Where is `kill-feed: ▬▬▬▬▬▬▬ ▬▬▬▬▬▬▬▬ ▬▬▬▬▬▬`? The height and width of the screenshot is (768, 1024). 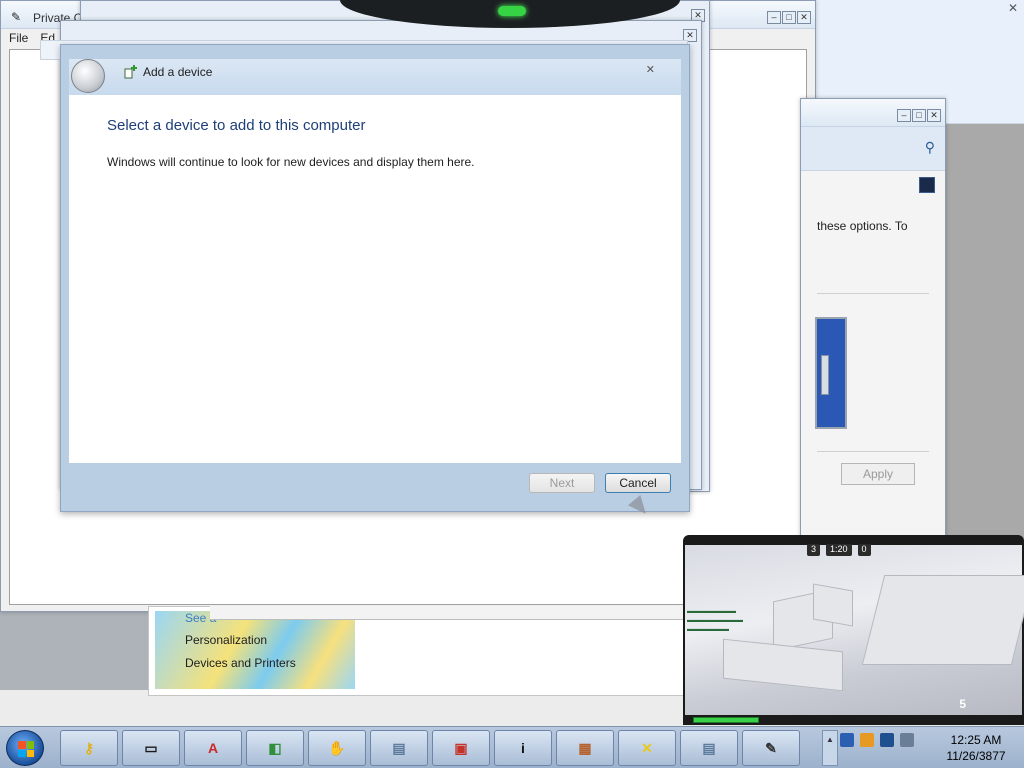
kill-feed: ▬▬▬▬▬▬▬ ▬▬▬▬▬▬▬▬ ▬▬▬▬▬▬ is located at coordinates (715, 620).